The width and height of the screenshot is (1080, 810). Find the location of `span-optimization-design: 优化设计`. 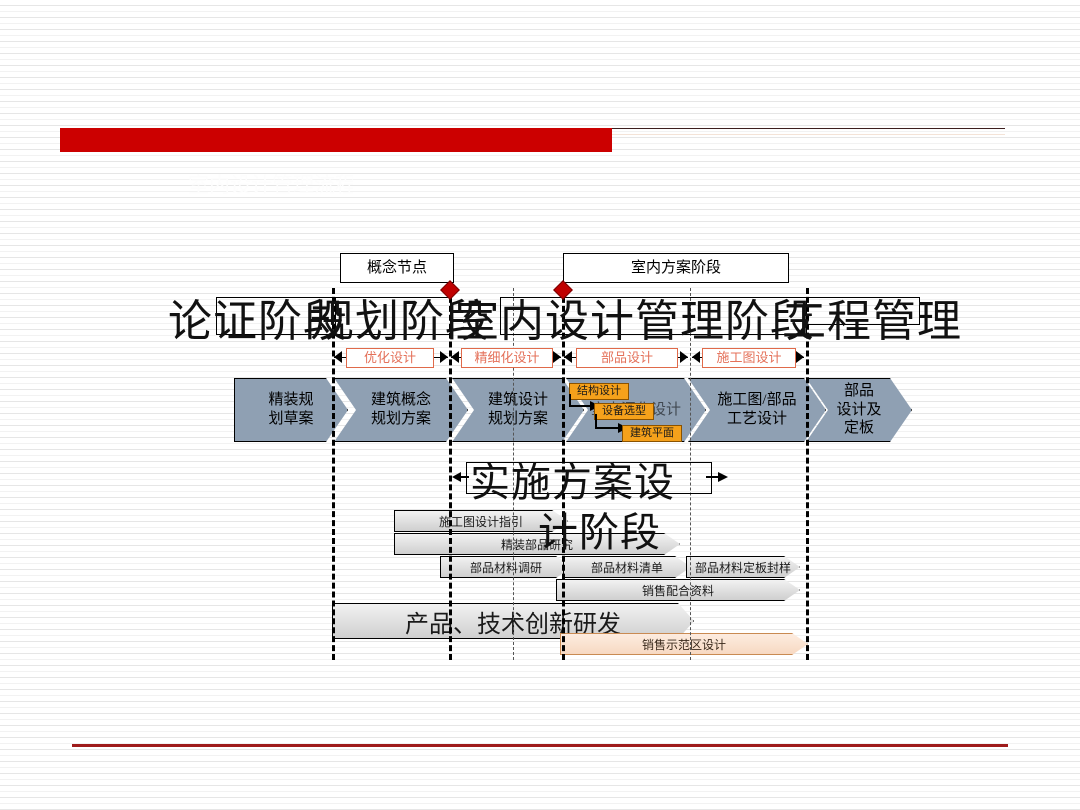

span-optimization-design: 优化设计 is located at coordinates (391, 358).